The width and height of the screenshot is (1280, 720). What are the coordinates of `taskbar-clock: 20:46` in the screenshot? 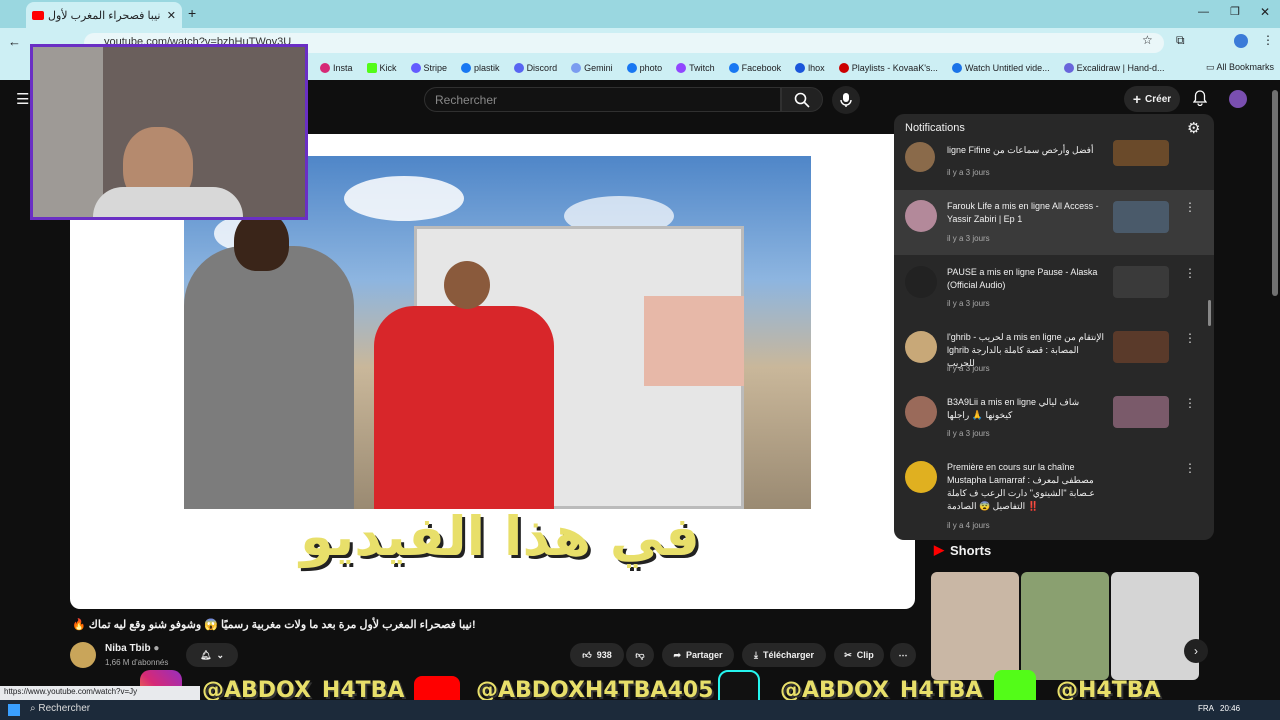 It's located at (1230, 708).